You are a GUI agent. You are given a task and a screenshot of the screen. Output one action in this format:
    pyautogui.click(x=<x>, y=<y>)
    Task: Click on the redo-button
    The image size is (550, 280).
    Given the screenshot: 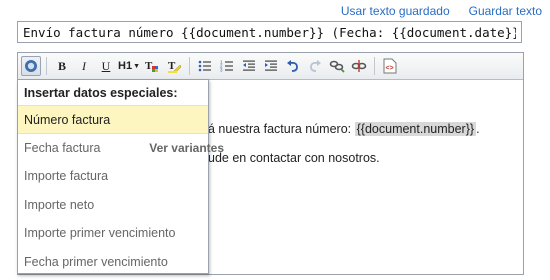 What is the action you would take?
    pyautogui.click(x=315, y=66)
    